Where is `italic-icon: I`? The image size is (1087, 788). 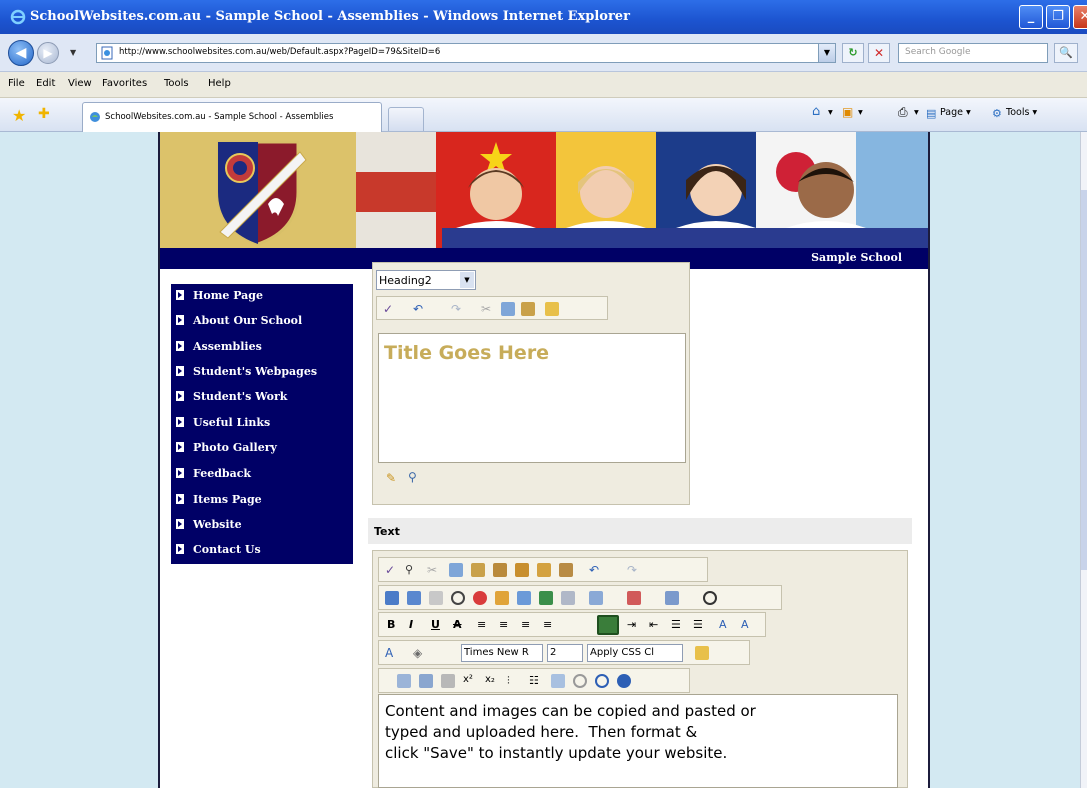 italic-icon: I is located at coordinates (416, 625).